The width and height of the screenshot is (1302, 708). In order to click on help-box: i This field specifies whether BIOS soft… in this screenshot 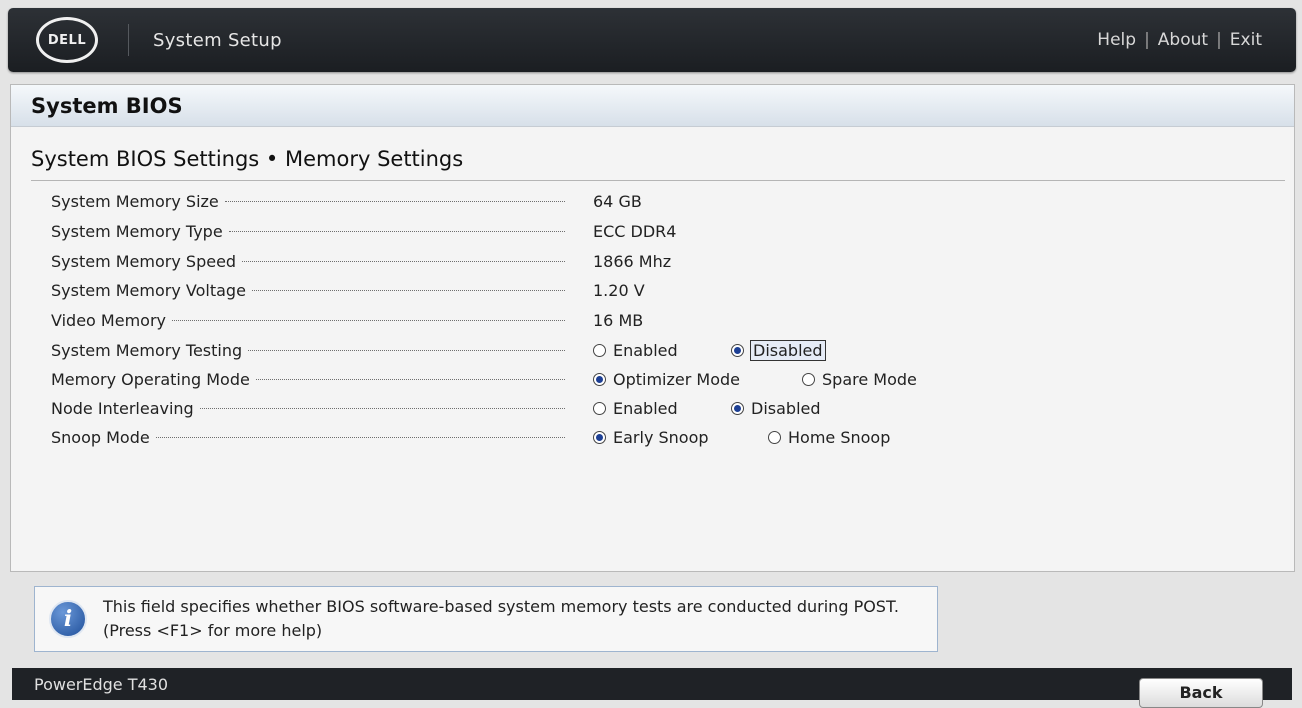, I will do `click(486, 619)`.